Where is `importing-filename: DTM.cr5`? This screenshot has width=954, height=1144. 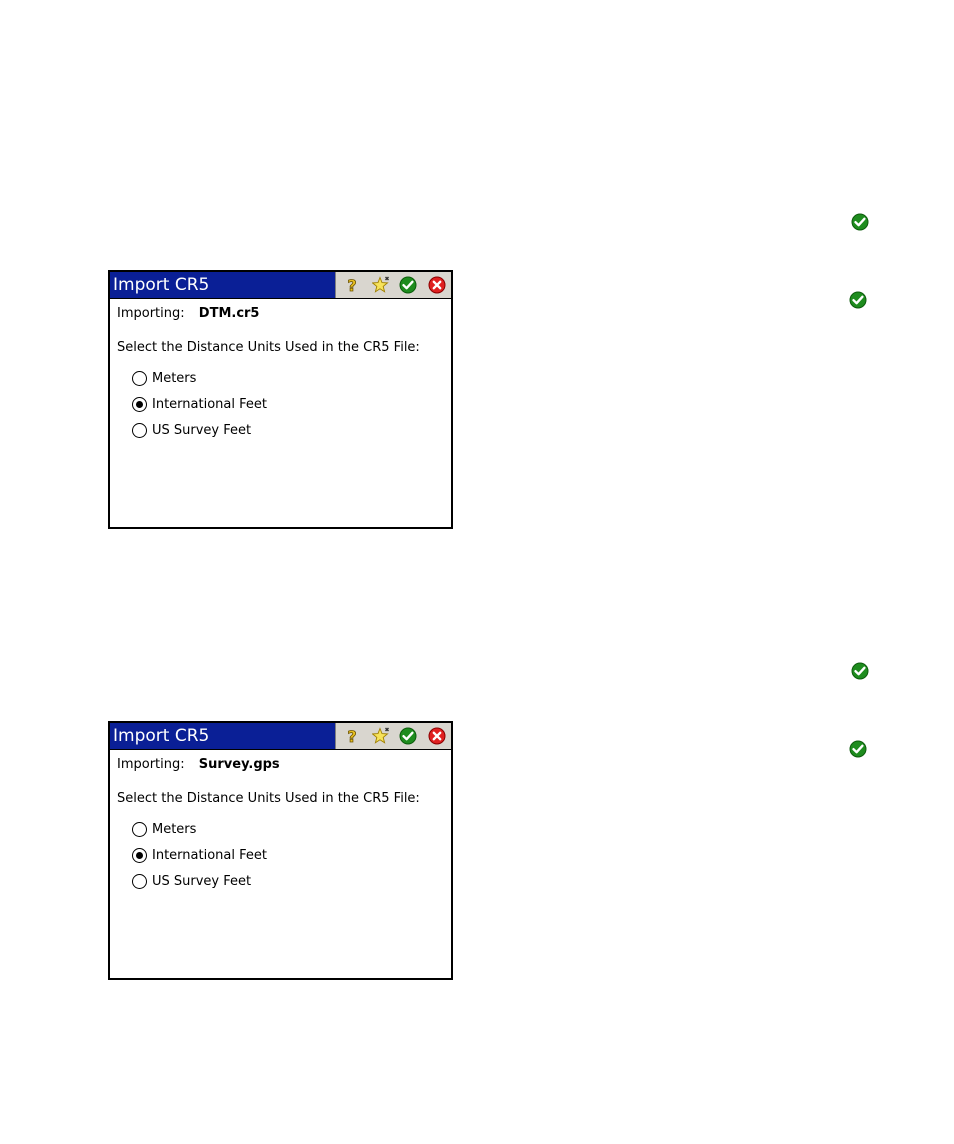 importing-filename: DTM.cr5 is located at coordinates (229, 313).